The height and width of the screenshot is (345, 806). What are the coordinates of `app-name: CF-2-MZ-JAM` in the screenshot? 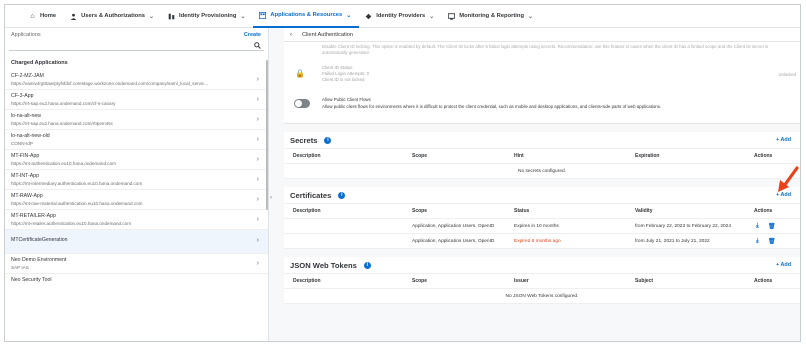 It's located at (27, 76).